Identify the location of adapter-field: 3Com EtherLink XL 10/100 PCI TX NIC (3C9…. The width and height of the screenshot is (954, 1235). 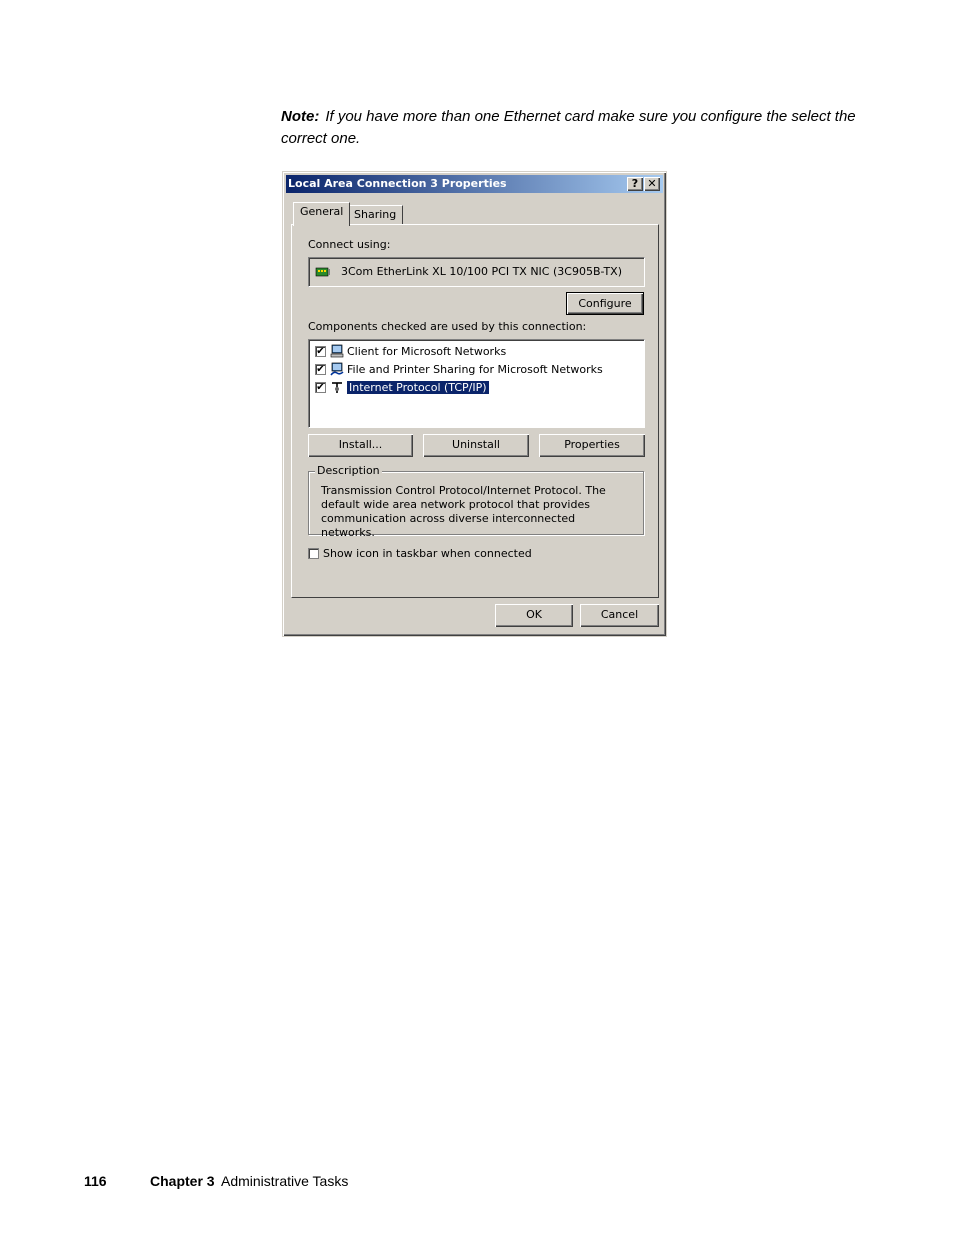
(476, 272).